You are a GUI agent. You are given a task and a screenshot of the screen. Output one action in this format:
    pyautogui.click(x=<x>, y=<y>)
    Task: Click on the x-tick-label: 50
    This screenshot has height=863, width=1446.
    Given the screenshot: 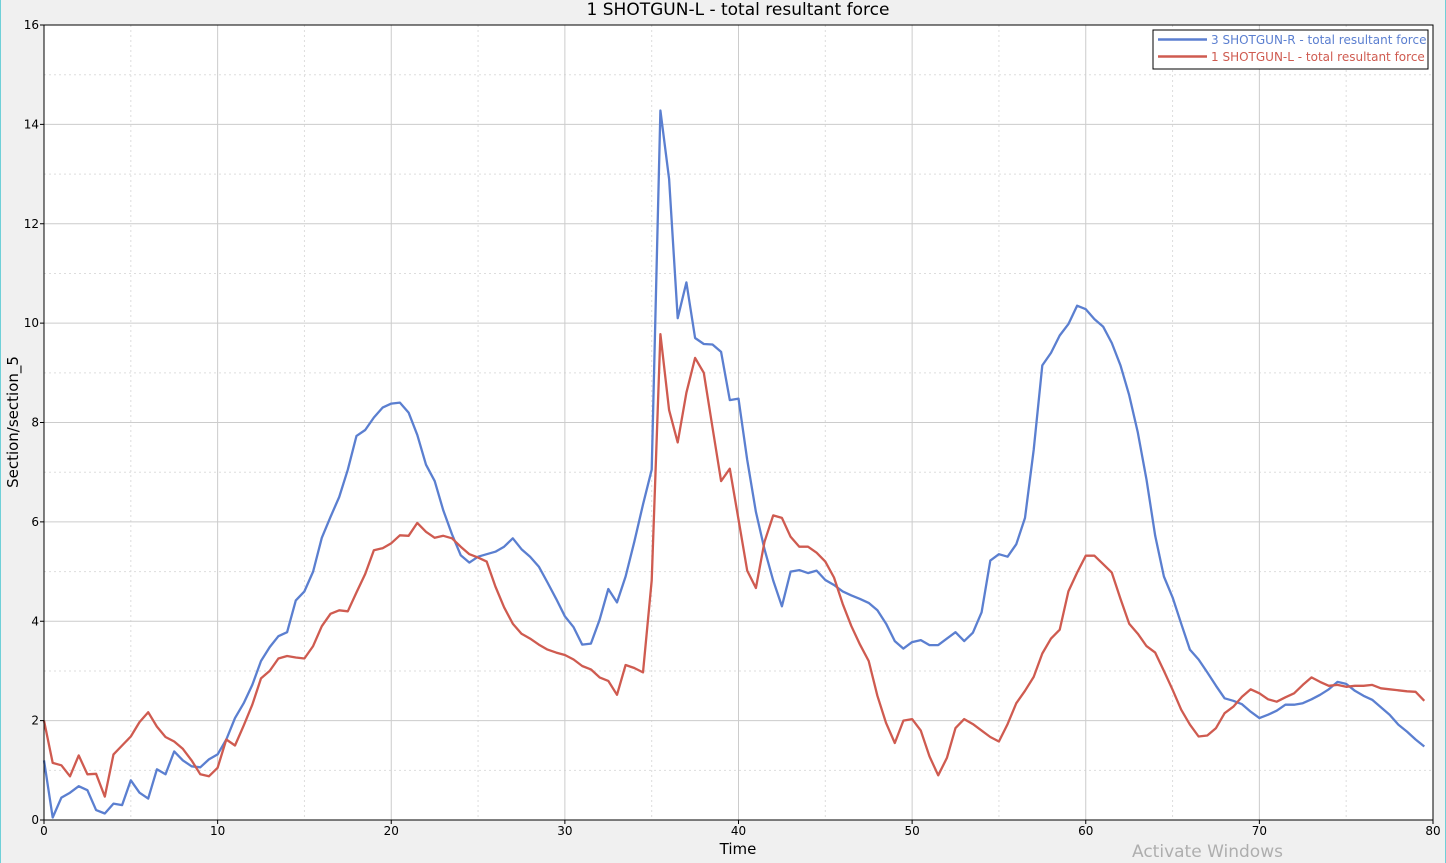 What is the action you would take?
    pyautogui.click(x=911, y=831)
    